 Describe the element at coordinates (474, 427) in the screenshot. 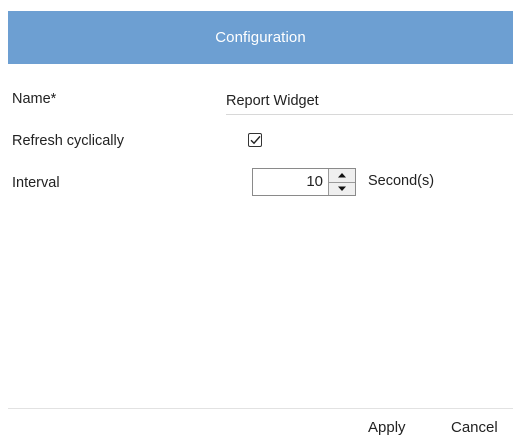

I see `cancel-button: Cancel` at that location.